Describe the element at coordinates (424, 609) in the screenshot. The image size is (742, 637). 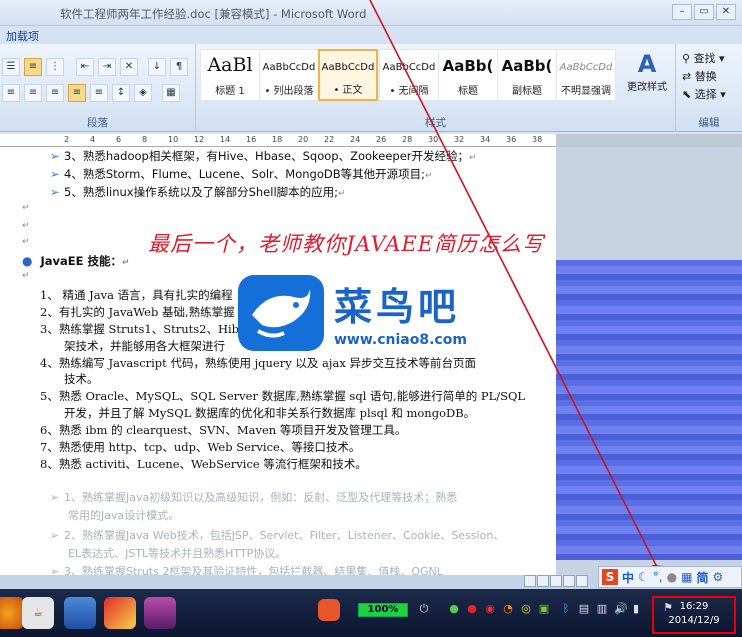
I see `power-plug-icon: ⏻` at that location.